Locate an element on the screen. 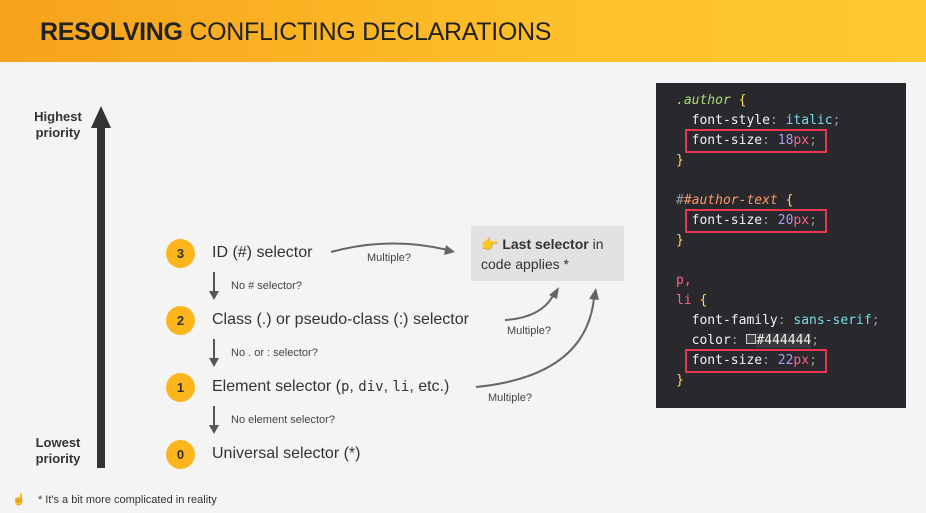 This screenshot has width=926, height=513. result-box: 👉 Last selector in code applies * is located at coordinates (547, 253).